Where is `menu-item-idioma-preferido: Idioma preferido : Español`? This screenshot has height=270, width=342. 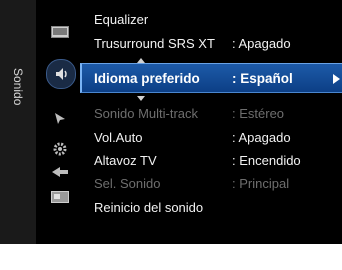
menu-item-idioma-preferido: Idioma preferido : Español is located at coordinates (211, 78).